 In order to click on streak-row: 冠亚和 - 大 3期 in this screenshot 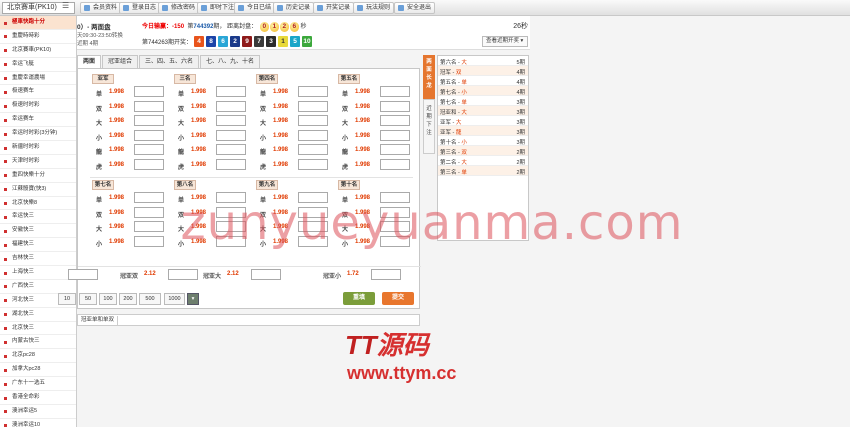, I will do `click(483, 111)`.